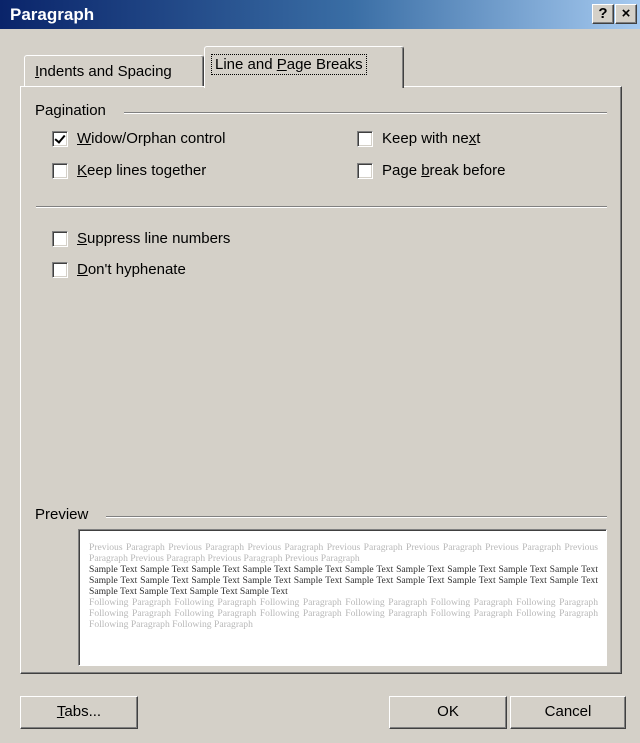 The width and height of the screenshot is (640, 743). I want to click on checkbox-label: Widow/Orphan control, so click(151, 138).